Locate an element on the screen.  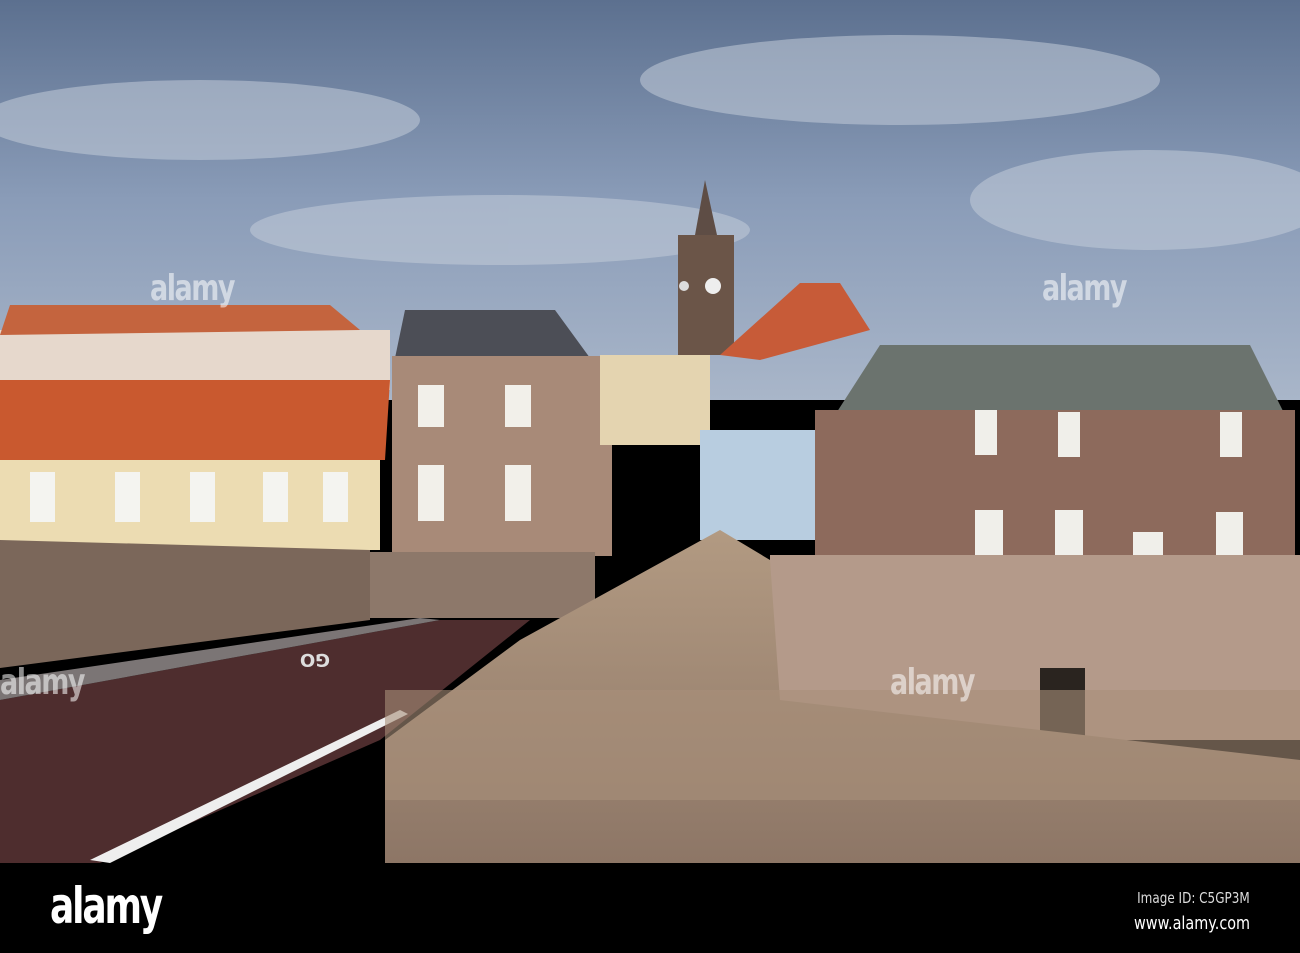
slate-roof is located at coordinates (1060, 380).